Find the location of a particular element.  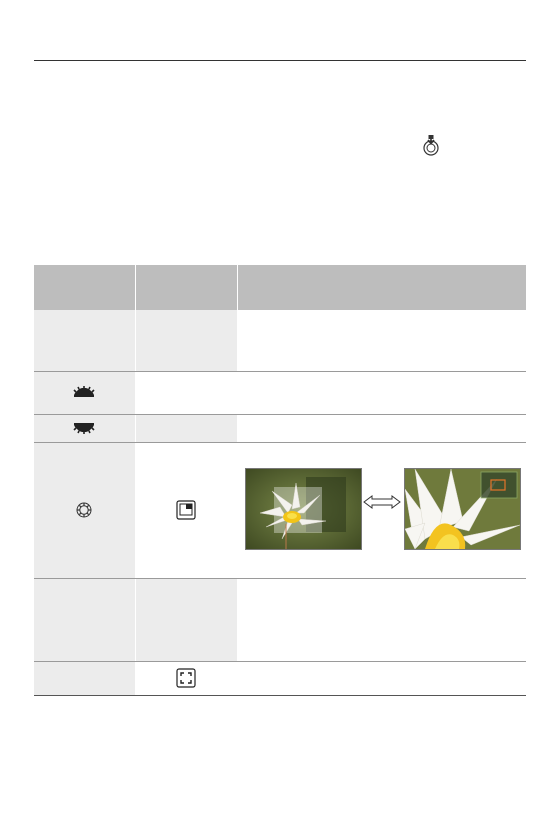

front-dial-icon is located at coordinates (84, 392).